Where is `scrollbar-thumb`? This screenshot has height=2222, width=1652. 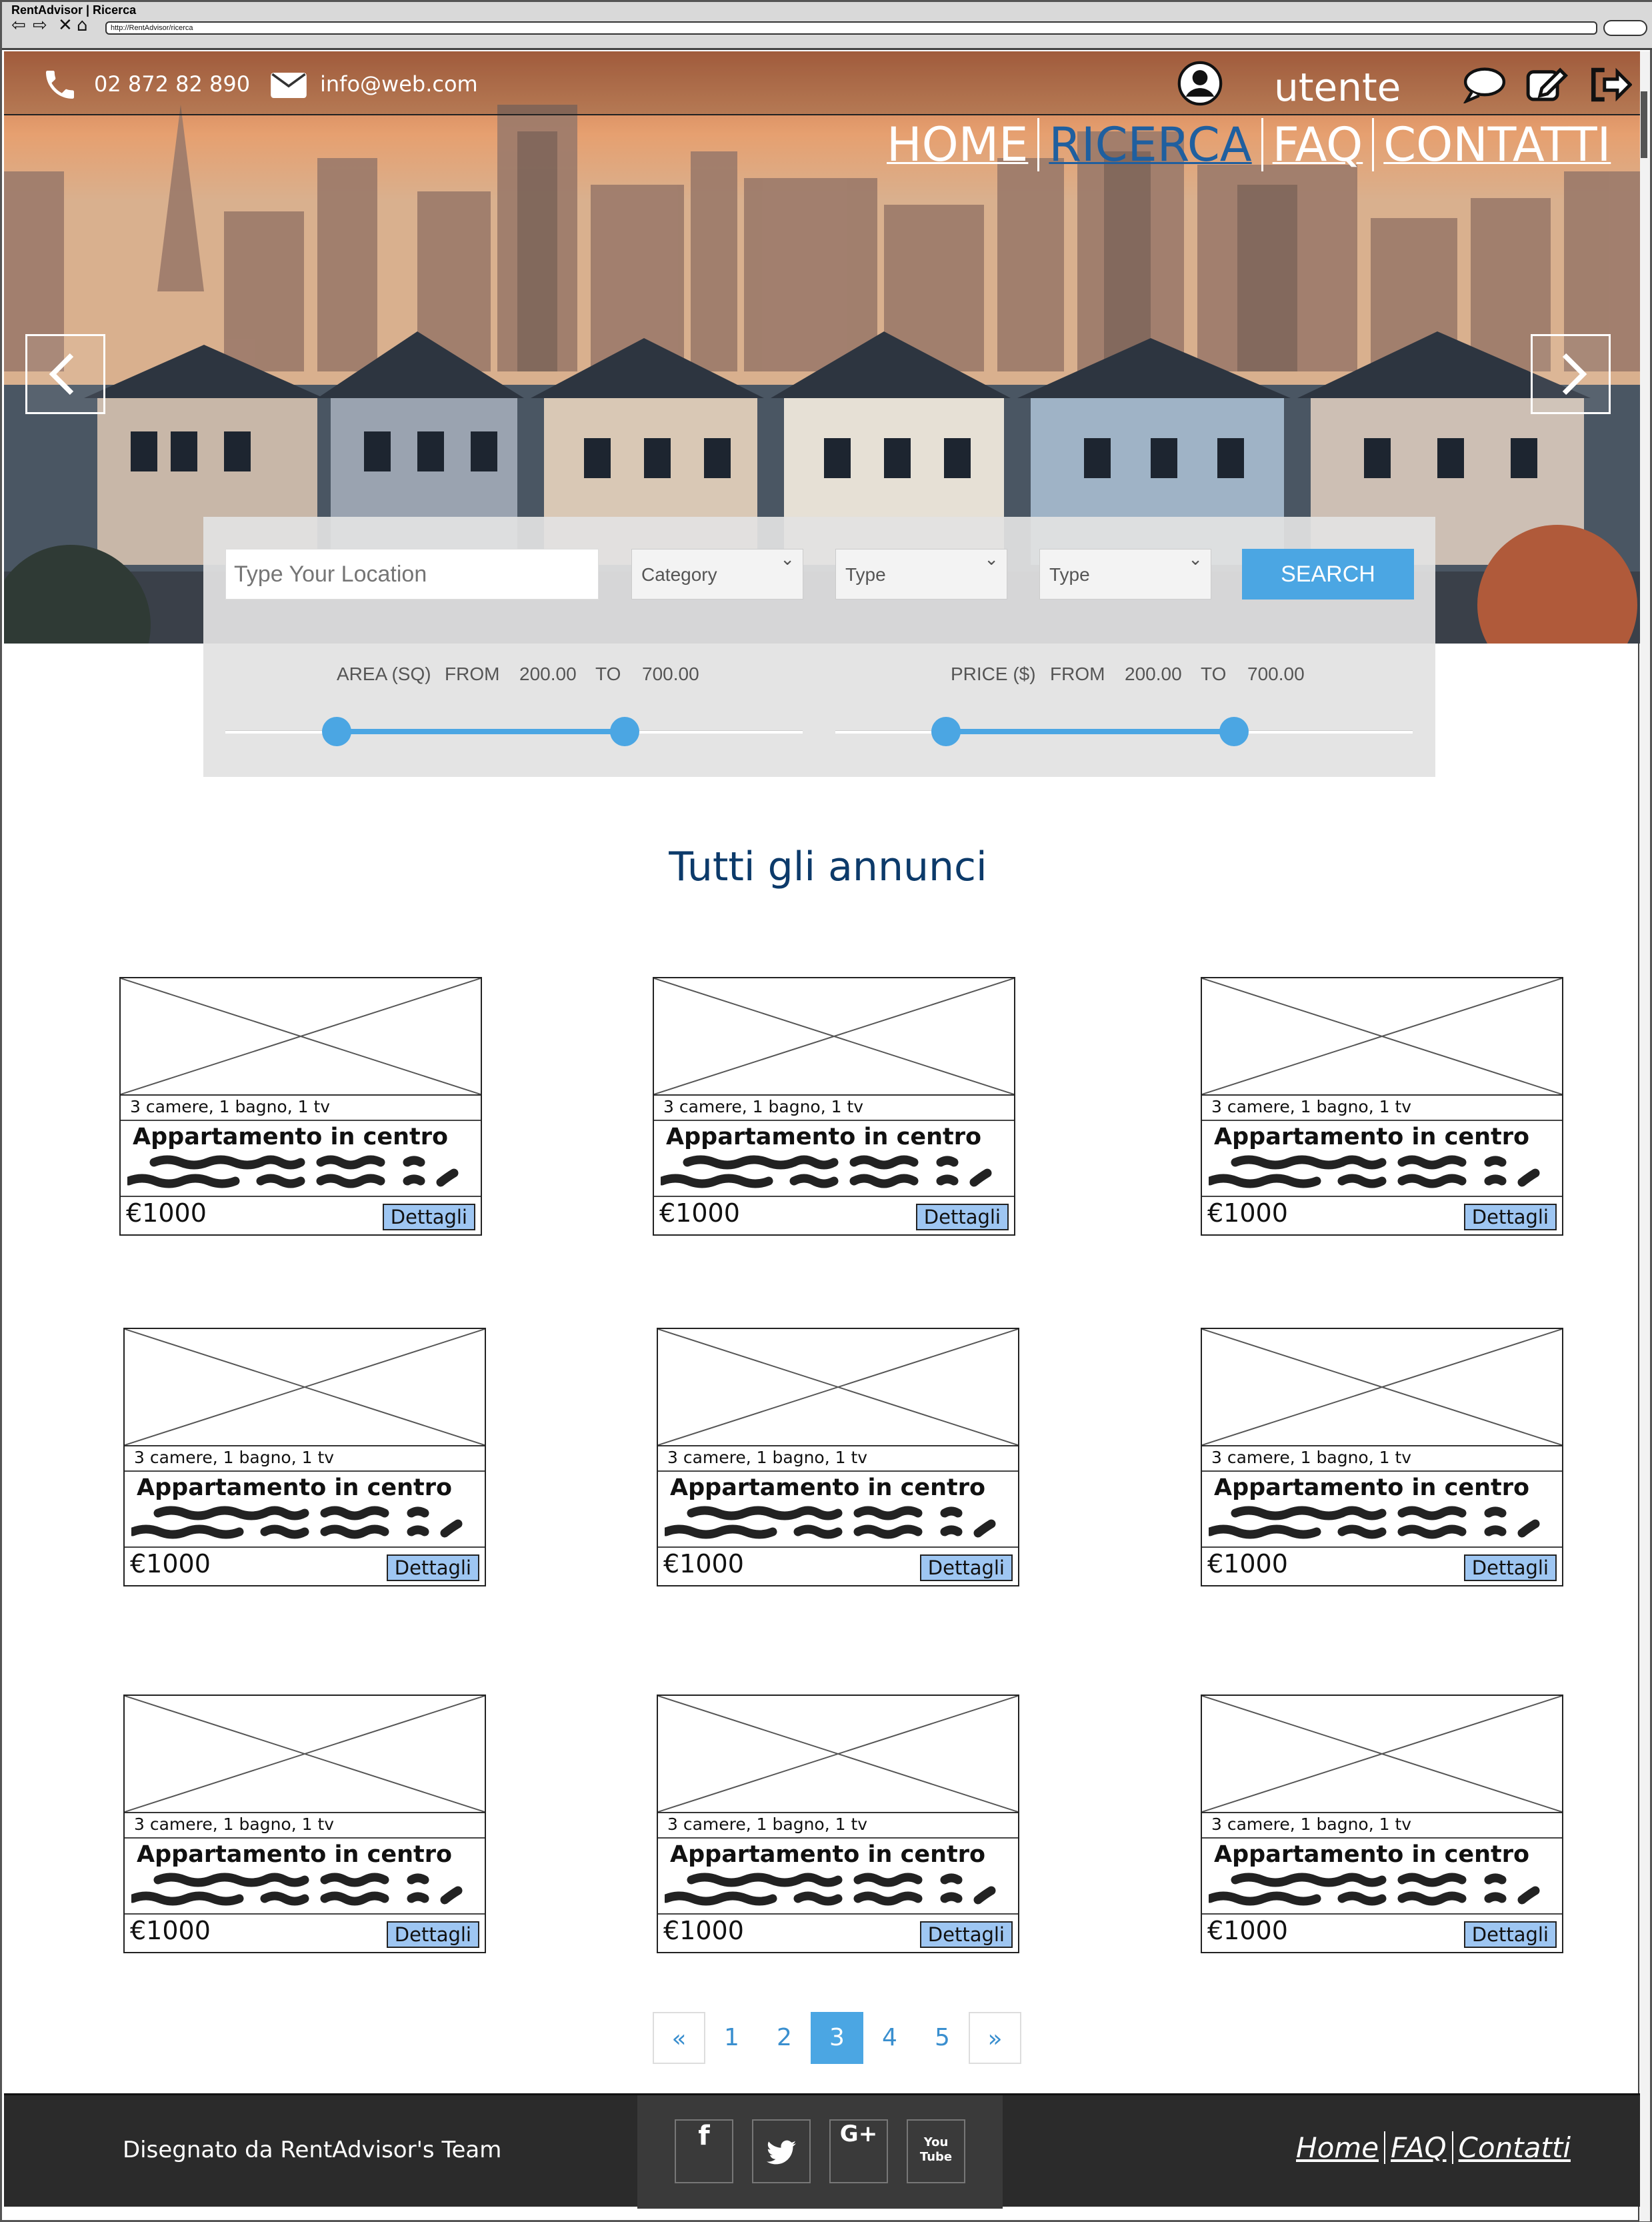
scrollbar-thumb is located at coordinates (1644, 125).